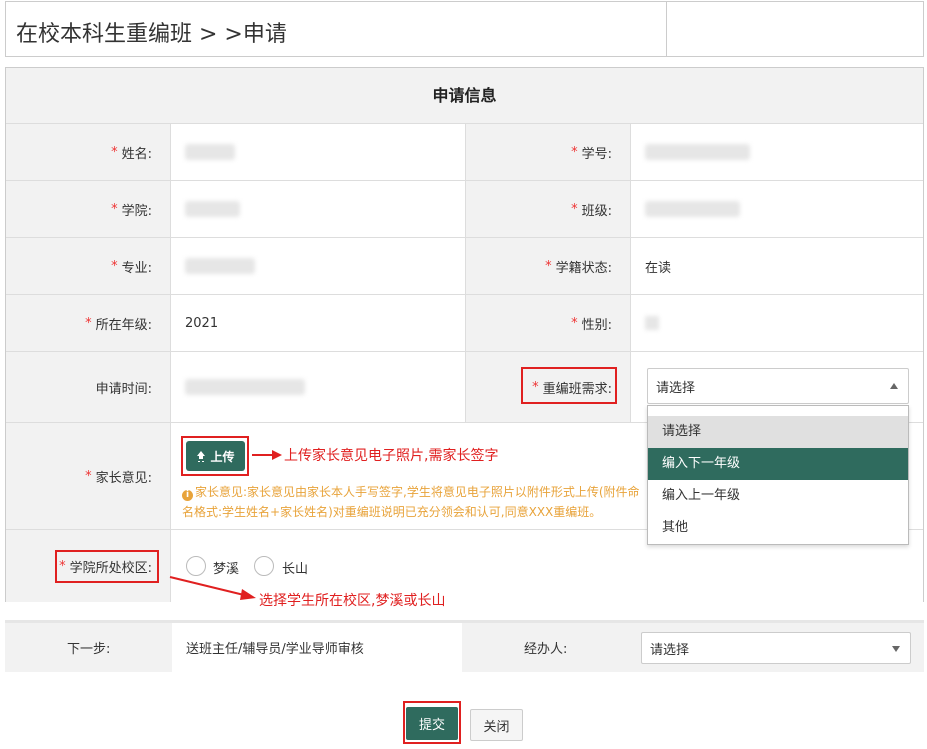  What do you see at coordinates (88, 476) in the screenshot?
I see `parent-opinion-label: * 家长意见:` at bounding box center [88, 476].